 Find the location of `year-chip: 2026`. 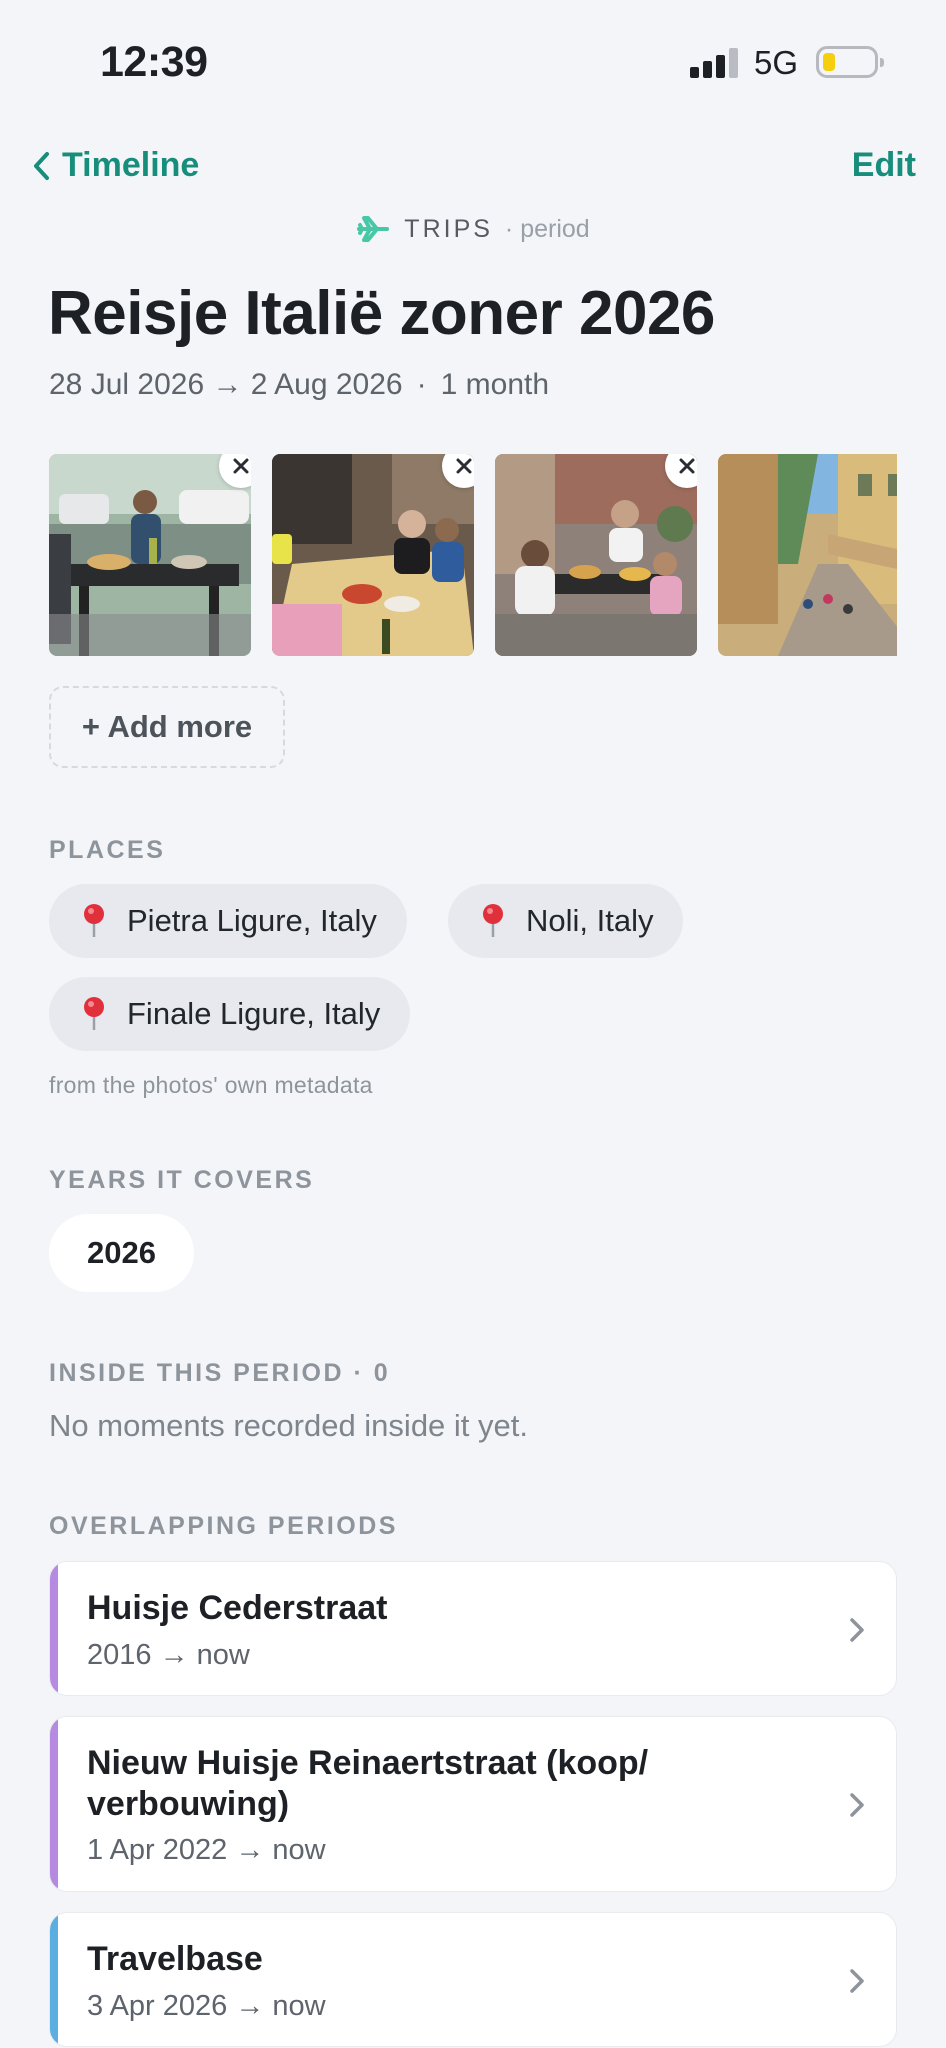

year-chip: 2026 is located at coordinates (121, 1253).